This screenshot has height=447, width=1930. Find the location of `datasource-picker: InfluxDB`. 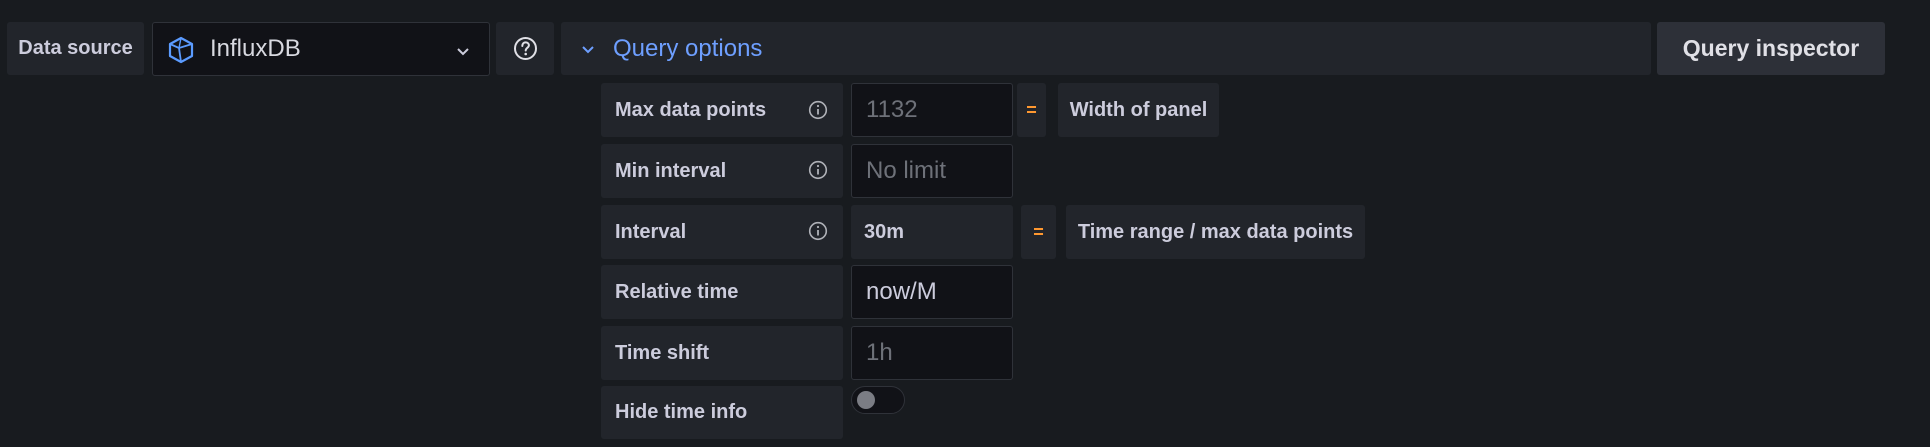

datasource-picker: InfluxDB is located at coordinates (321, 49).